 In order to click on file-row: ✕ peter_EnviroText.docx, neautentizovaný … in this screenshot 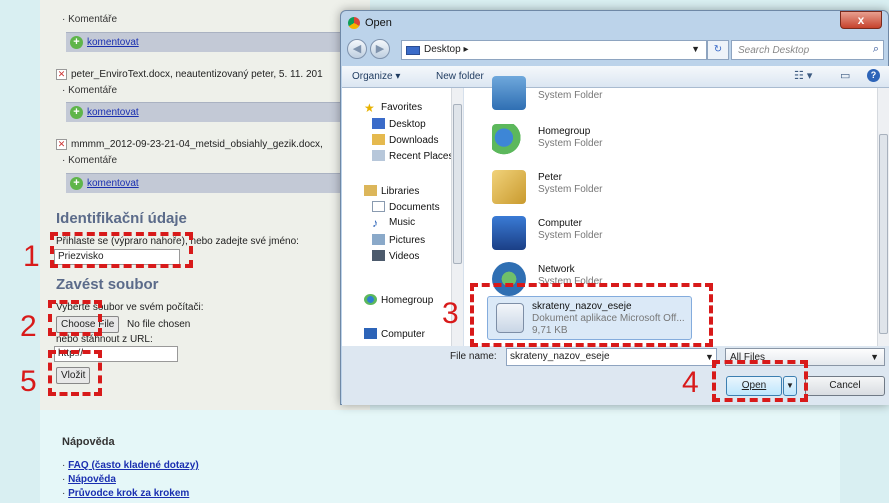, I will do `click(189, 75)`.